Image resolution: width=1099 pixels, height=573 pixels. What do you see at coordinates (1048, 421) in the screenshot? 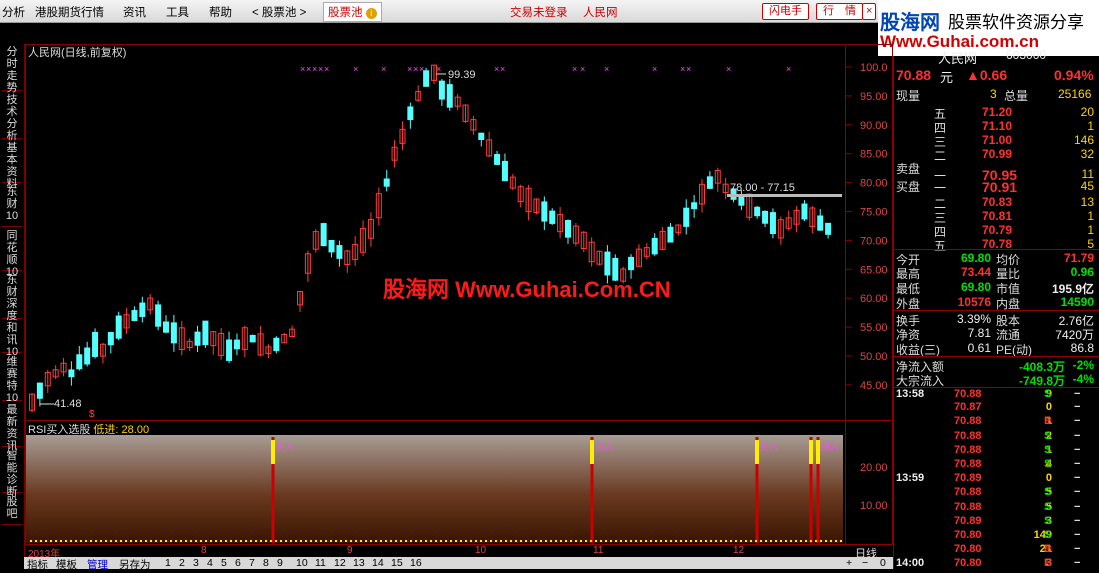
I see `tick-side: B` at bounding box center [1048, 421].